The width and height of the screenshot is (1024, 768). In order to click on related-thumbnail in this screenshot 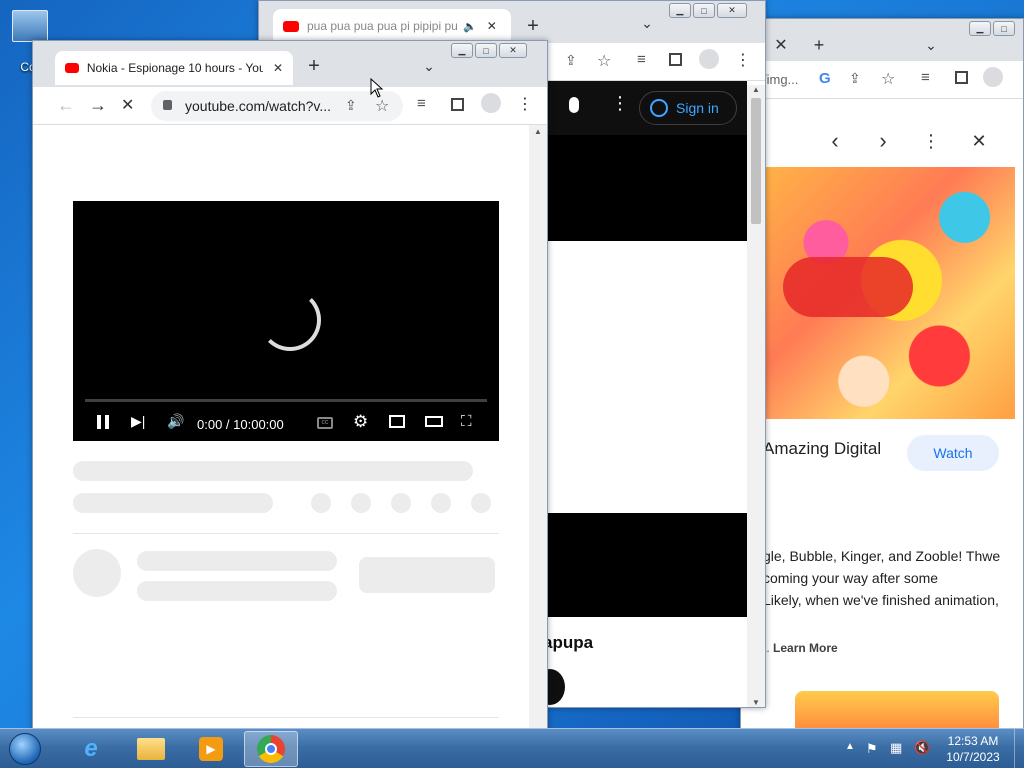, I will do `click(897, 710)`.